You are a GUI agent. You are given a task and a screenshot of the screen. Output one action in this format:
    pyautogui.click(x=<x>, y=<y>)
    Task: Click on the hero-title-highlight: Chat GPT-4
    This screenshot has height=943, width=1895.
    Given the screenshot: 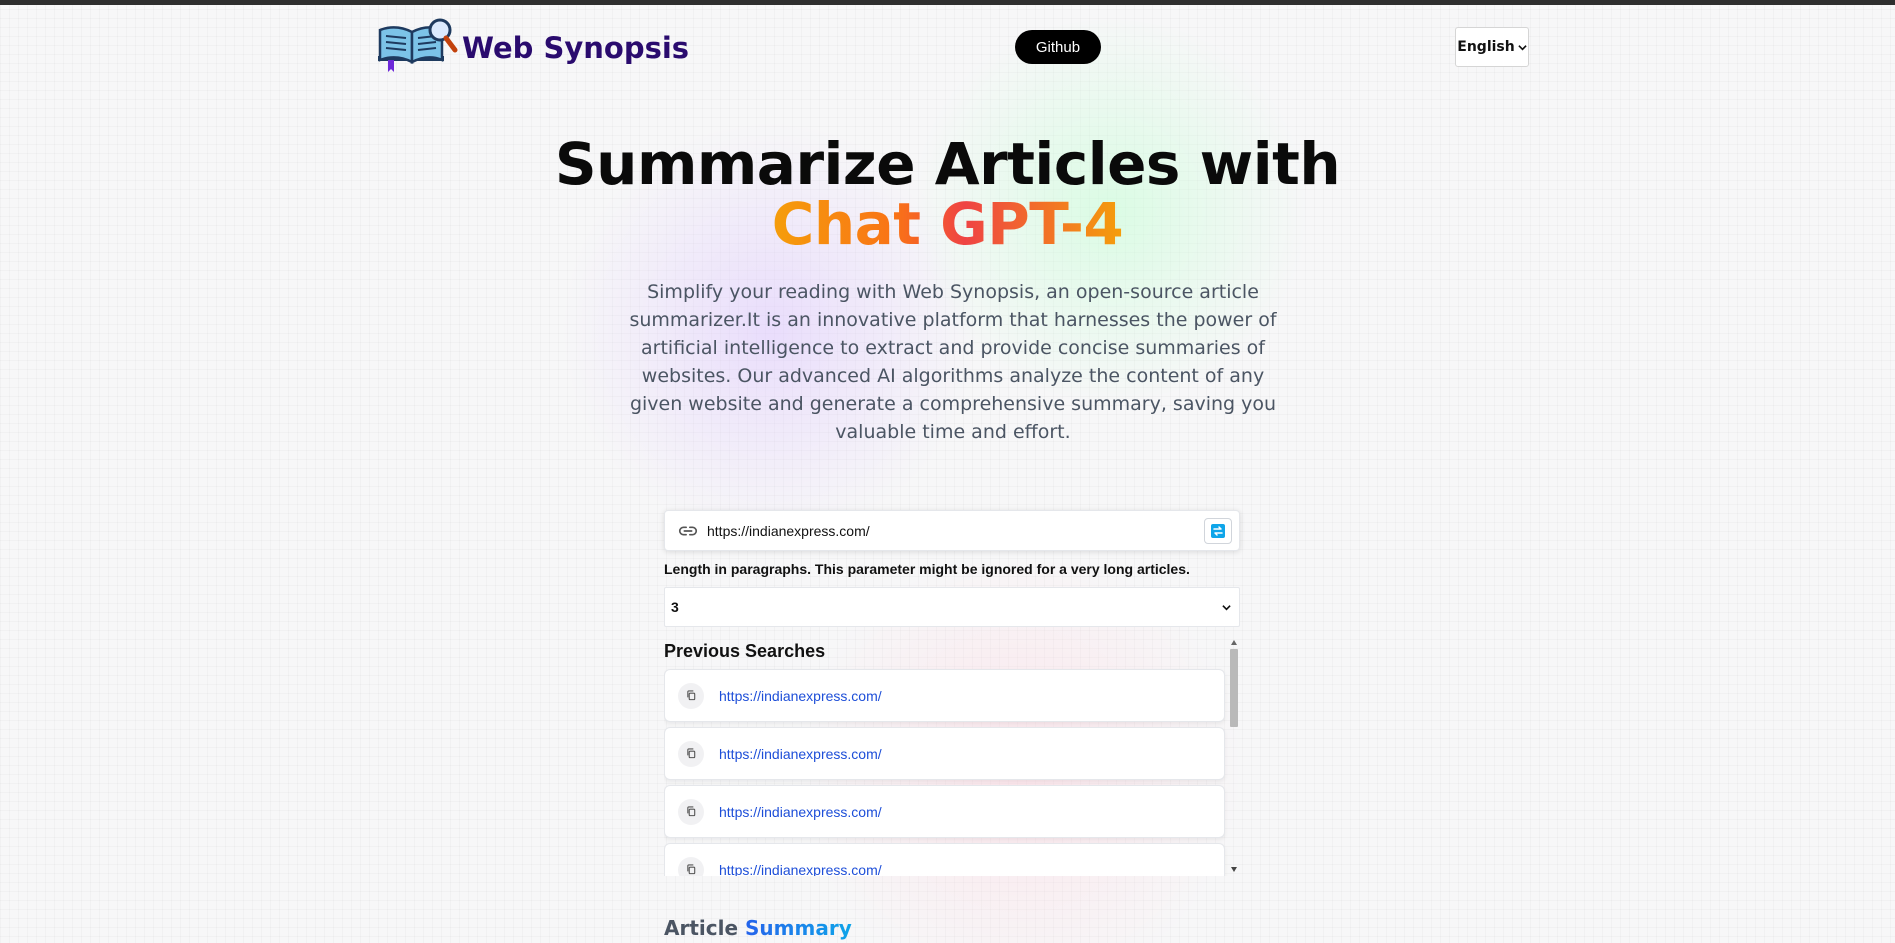 What is the action you would take?
    pyautogui.click(x=947, y=224)
    